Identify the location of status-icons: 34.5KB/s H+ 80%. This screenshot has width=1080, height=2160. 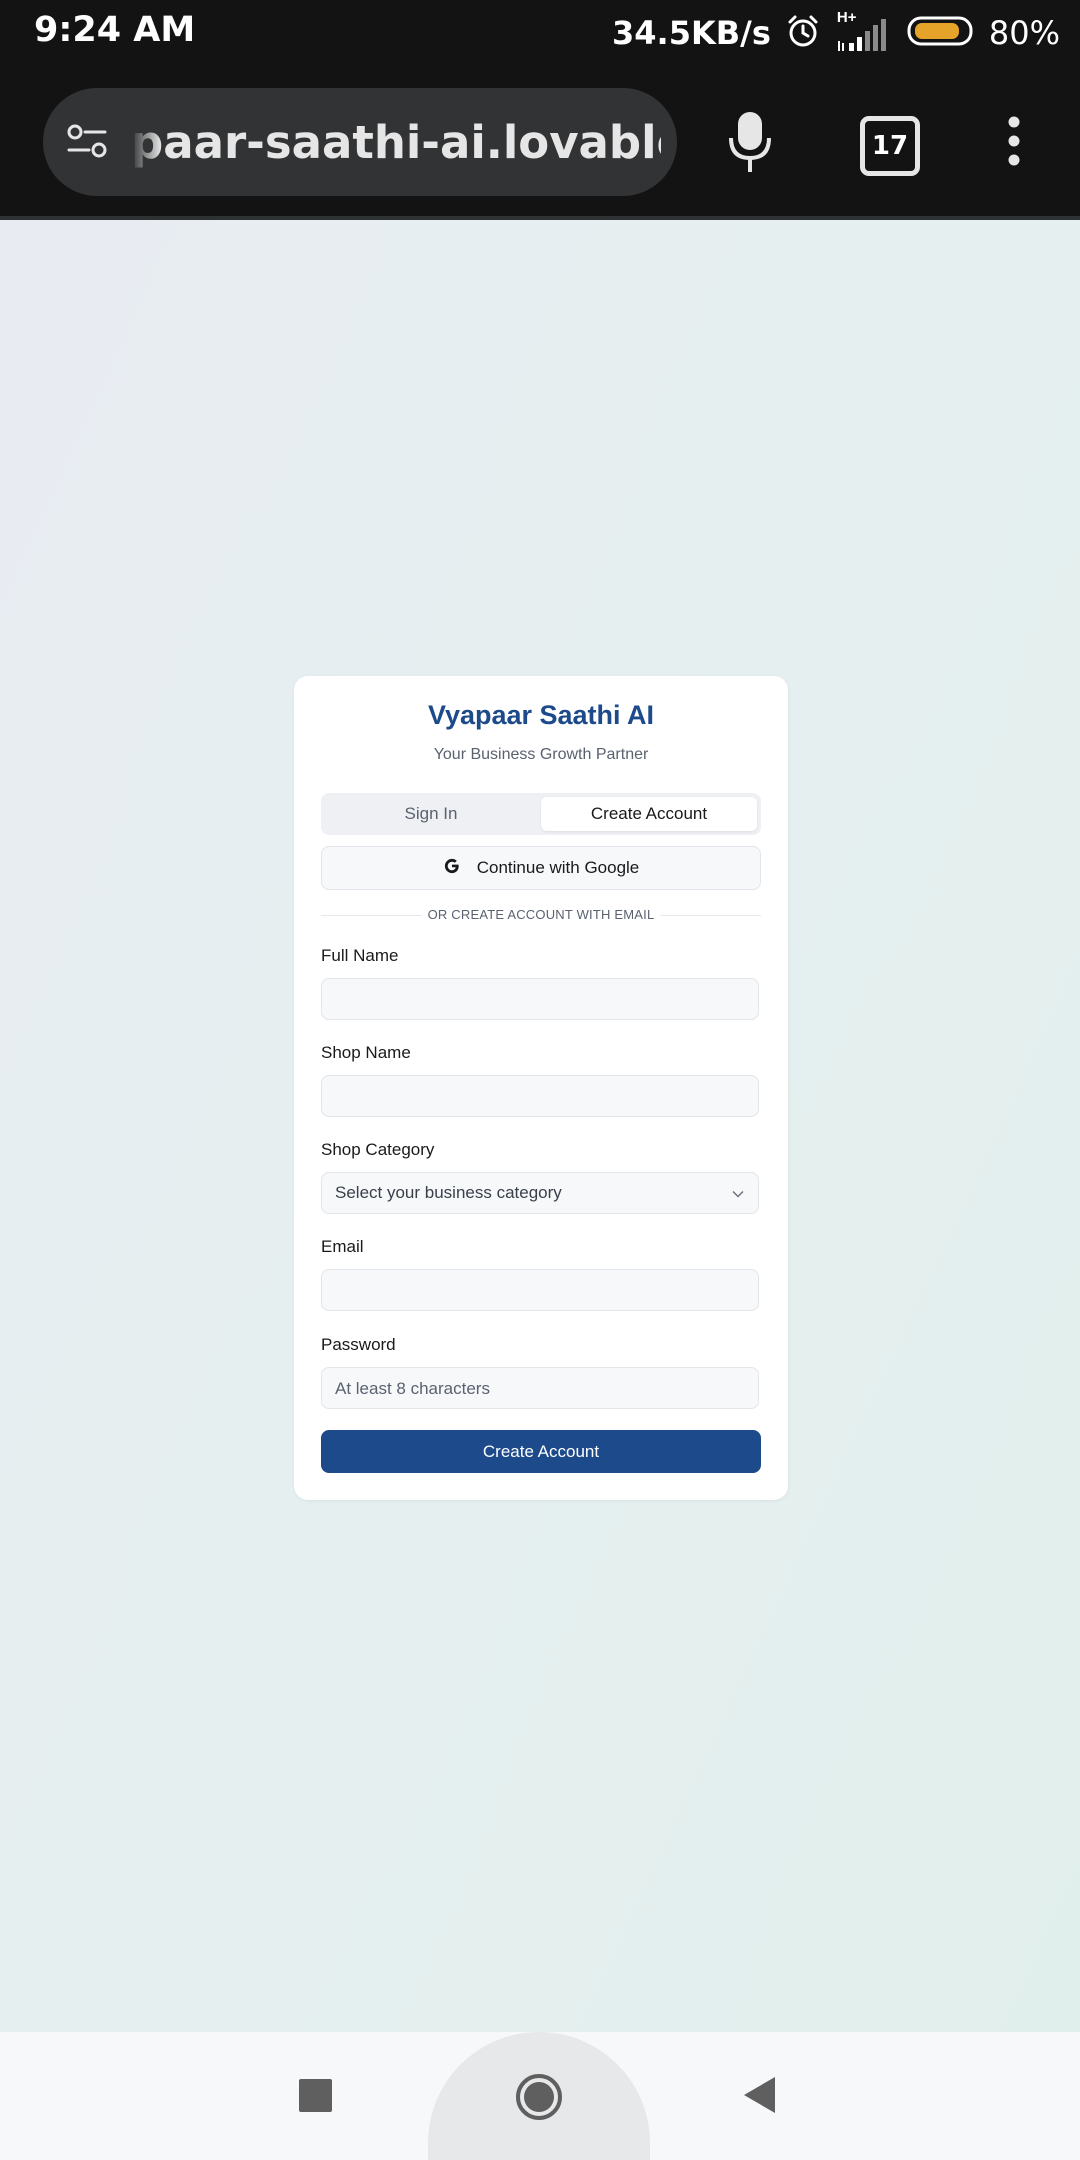
(836, 33).